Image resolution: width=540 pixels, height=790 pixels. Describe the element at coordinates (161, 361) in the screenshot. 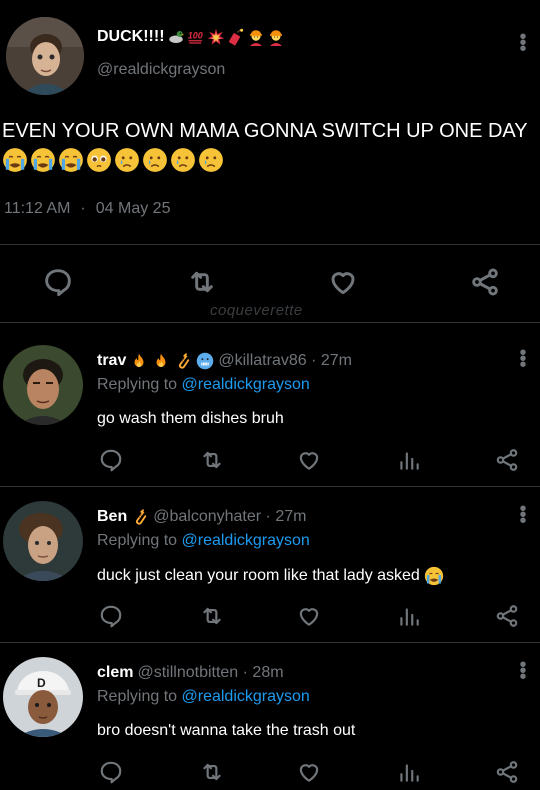

I see `fire-icon` at that location.